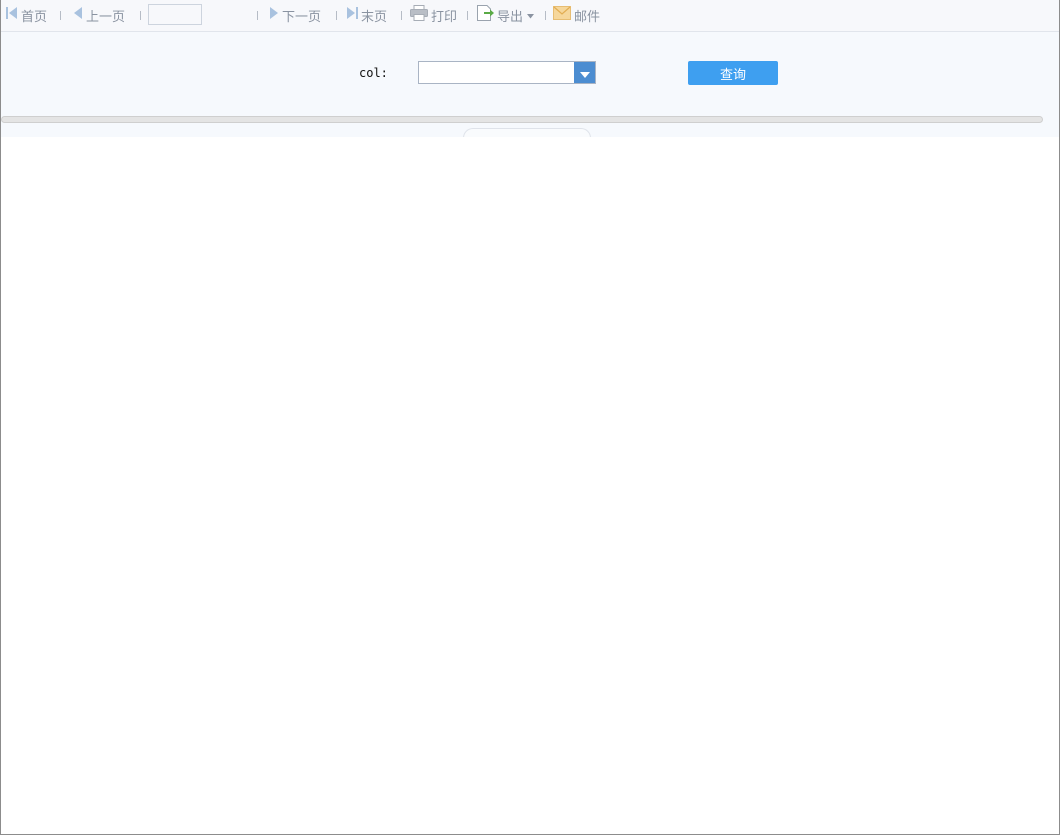 This screenshot has width=1060, height=836. I want to click on next-page-icon, so click(274, 15).